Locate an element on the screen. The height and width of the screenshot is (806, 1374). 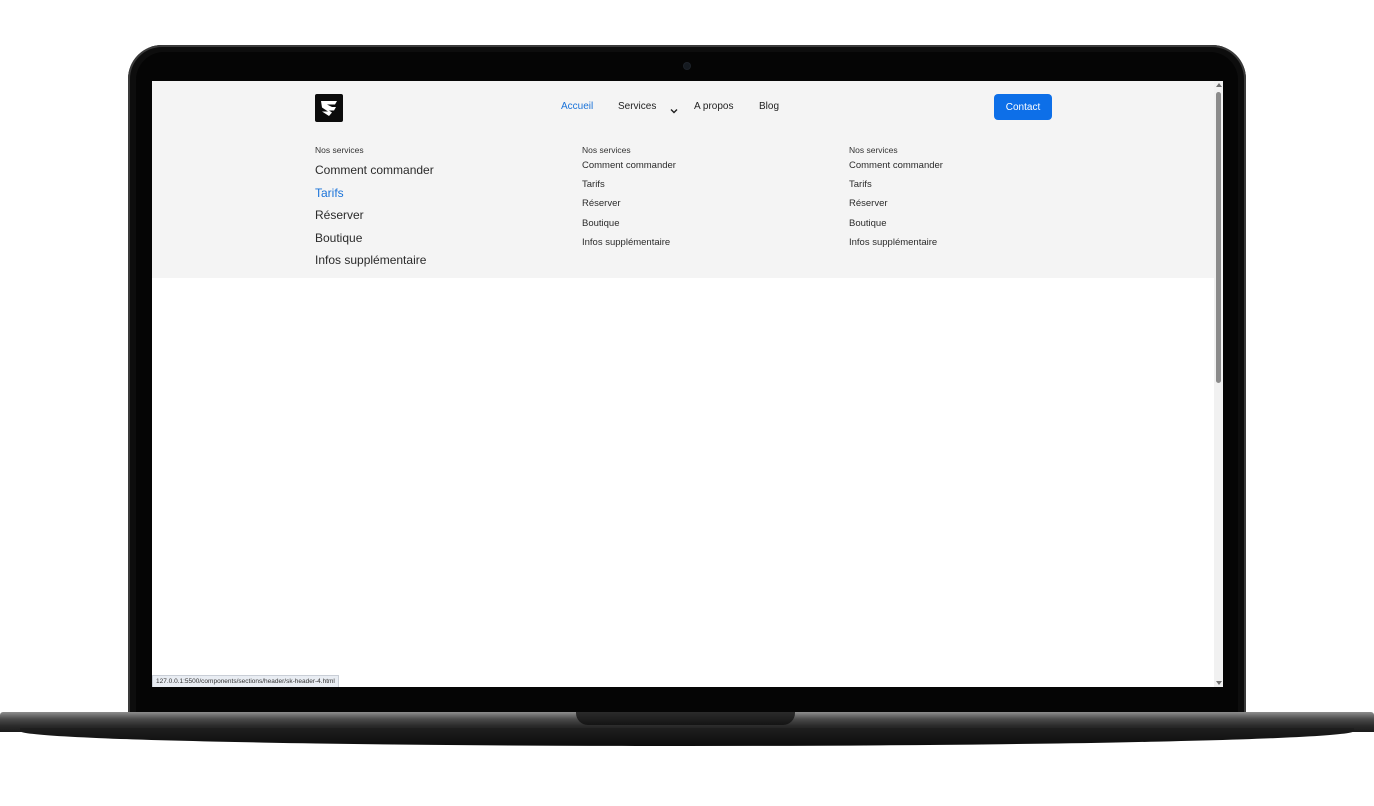
camera-icon is located at coordinates (687, 66).